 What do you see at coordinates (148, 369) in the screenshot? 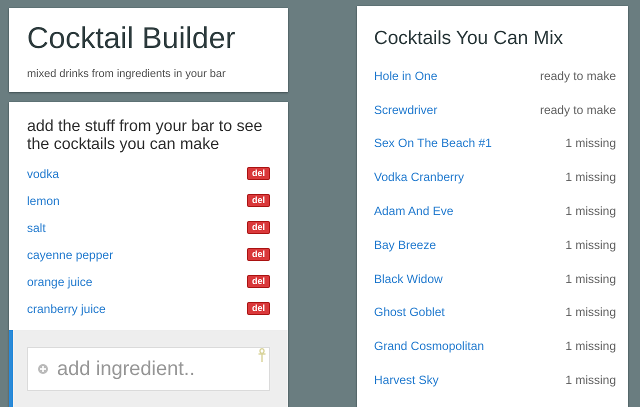
I see `add-ingredient-field: add ingredient..` at bounding box center [148, 369].